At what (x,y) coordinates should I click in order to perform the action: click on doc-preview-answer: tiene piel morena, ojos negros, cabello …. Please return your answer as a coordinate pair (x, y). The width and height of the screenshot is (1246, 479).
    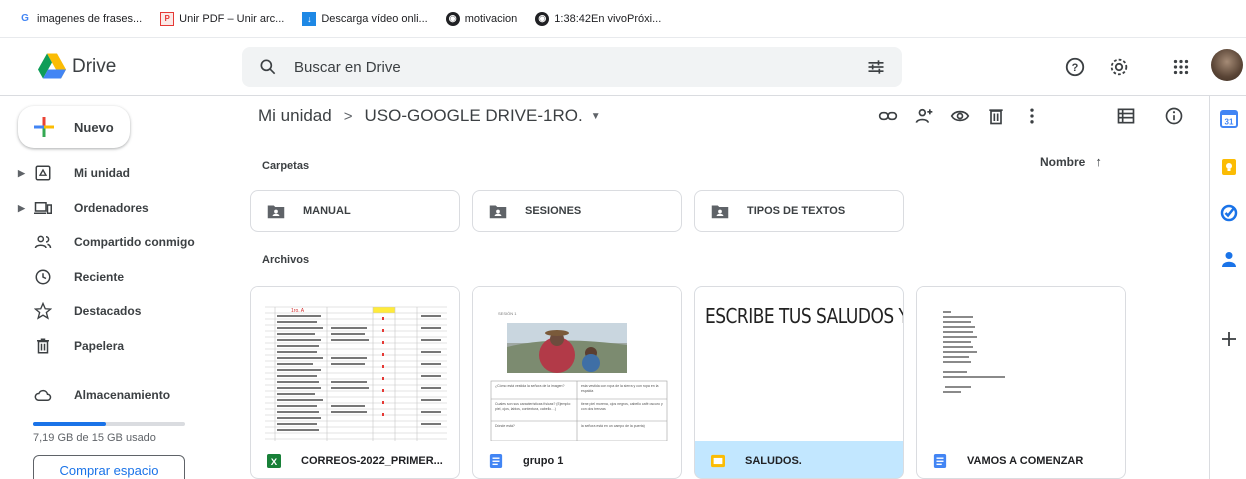
    Looking at the image, I should click on (622, 406).